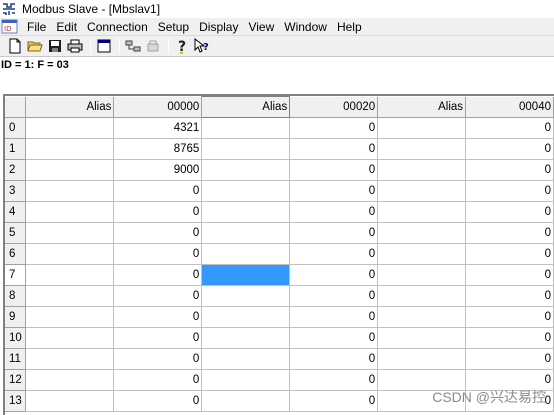 This screenshot has height=415, width=554. What do you see at coordinates (202, 46) in the screenshot?
I see `context-help-icon: ?` at bounding box center [202, 46].